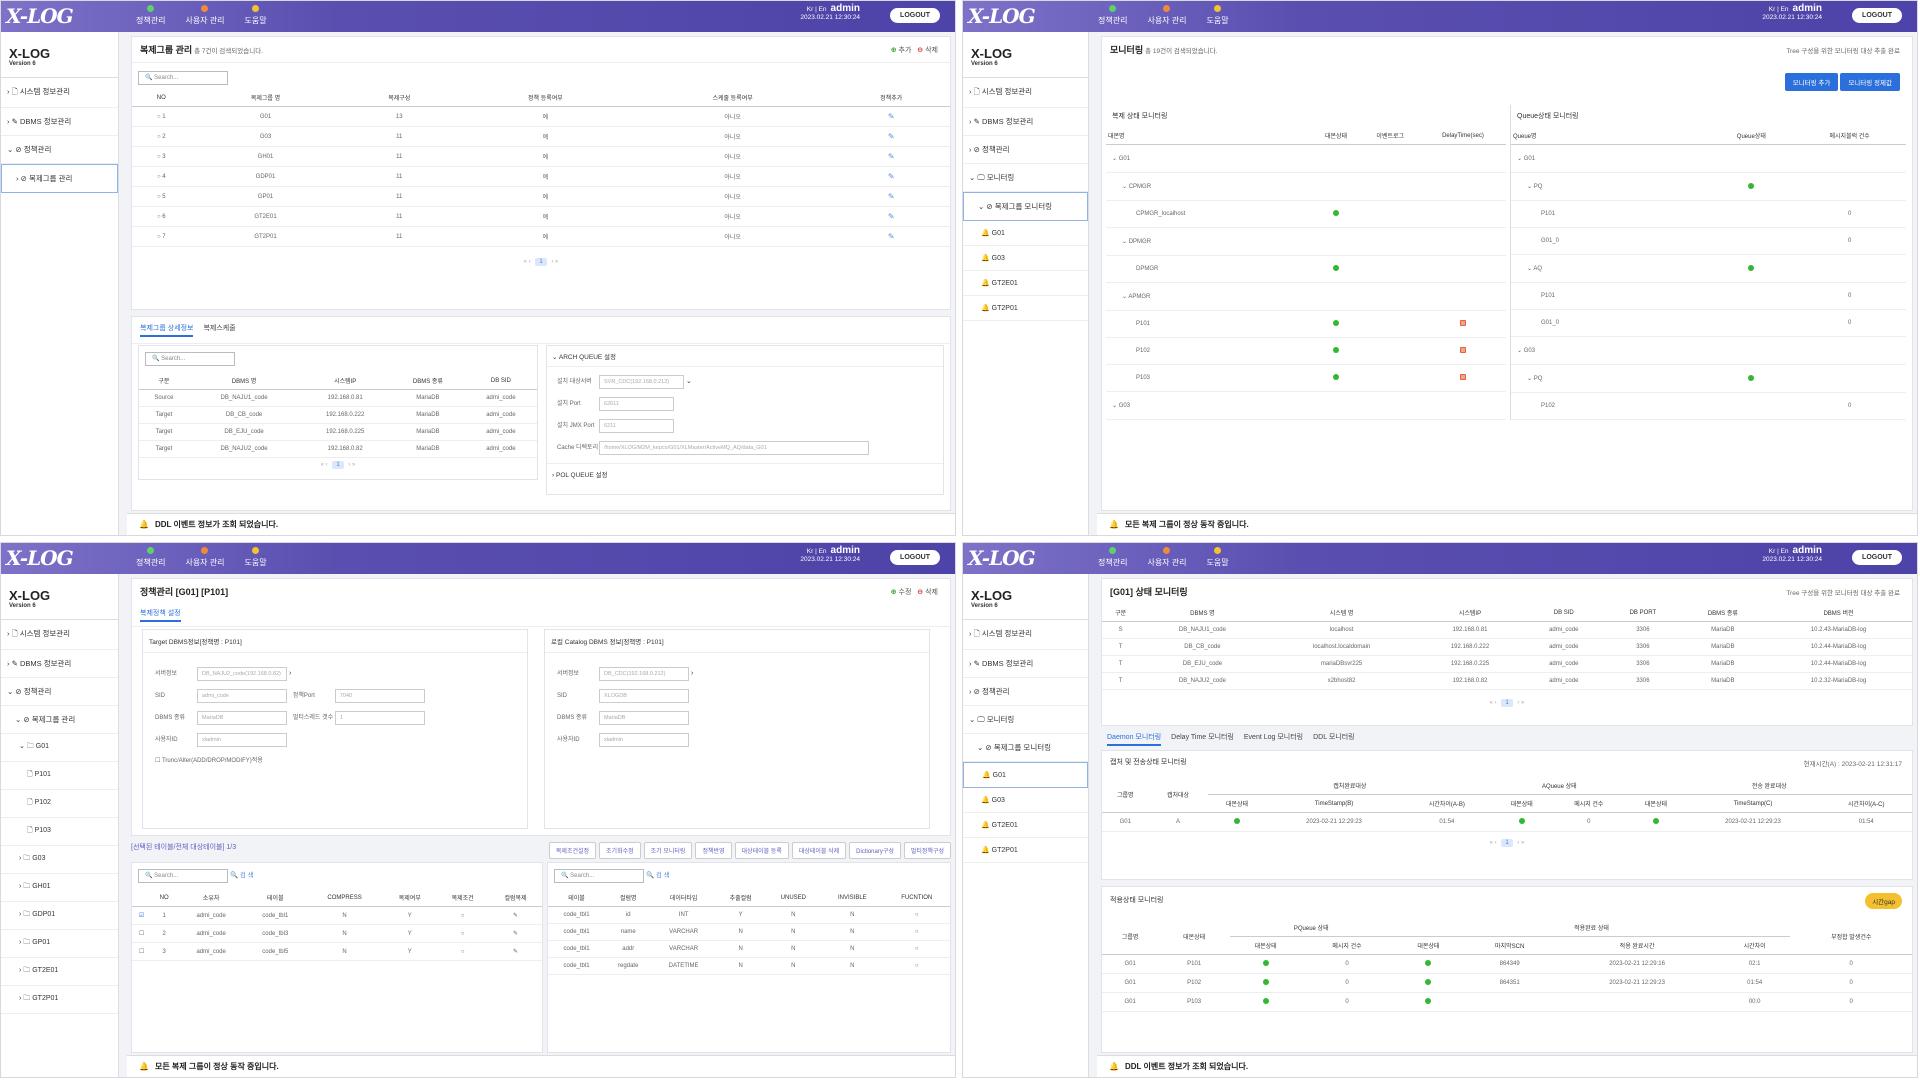 This screenshot has height=1080, width=1920. I want to click on local-dbms-kind-input: MariaDB, so click(644, 718).